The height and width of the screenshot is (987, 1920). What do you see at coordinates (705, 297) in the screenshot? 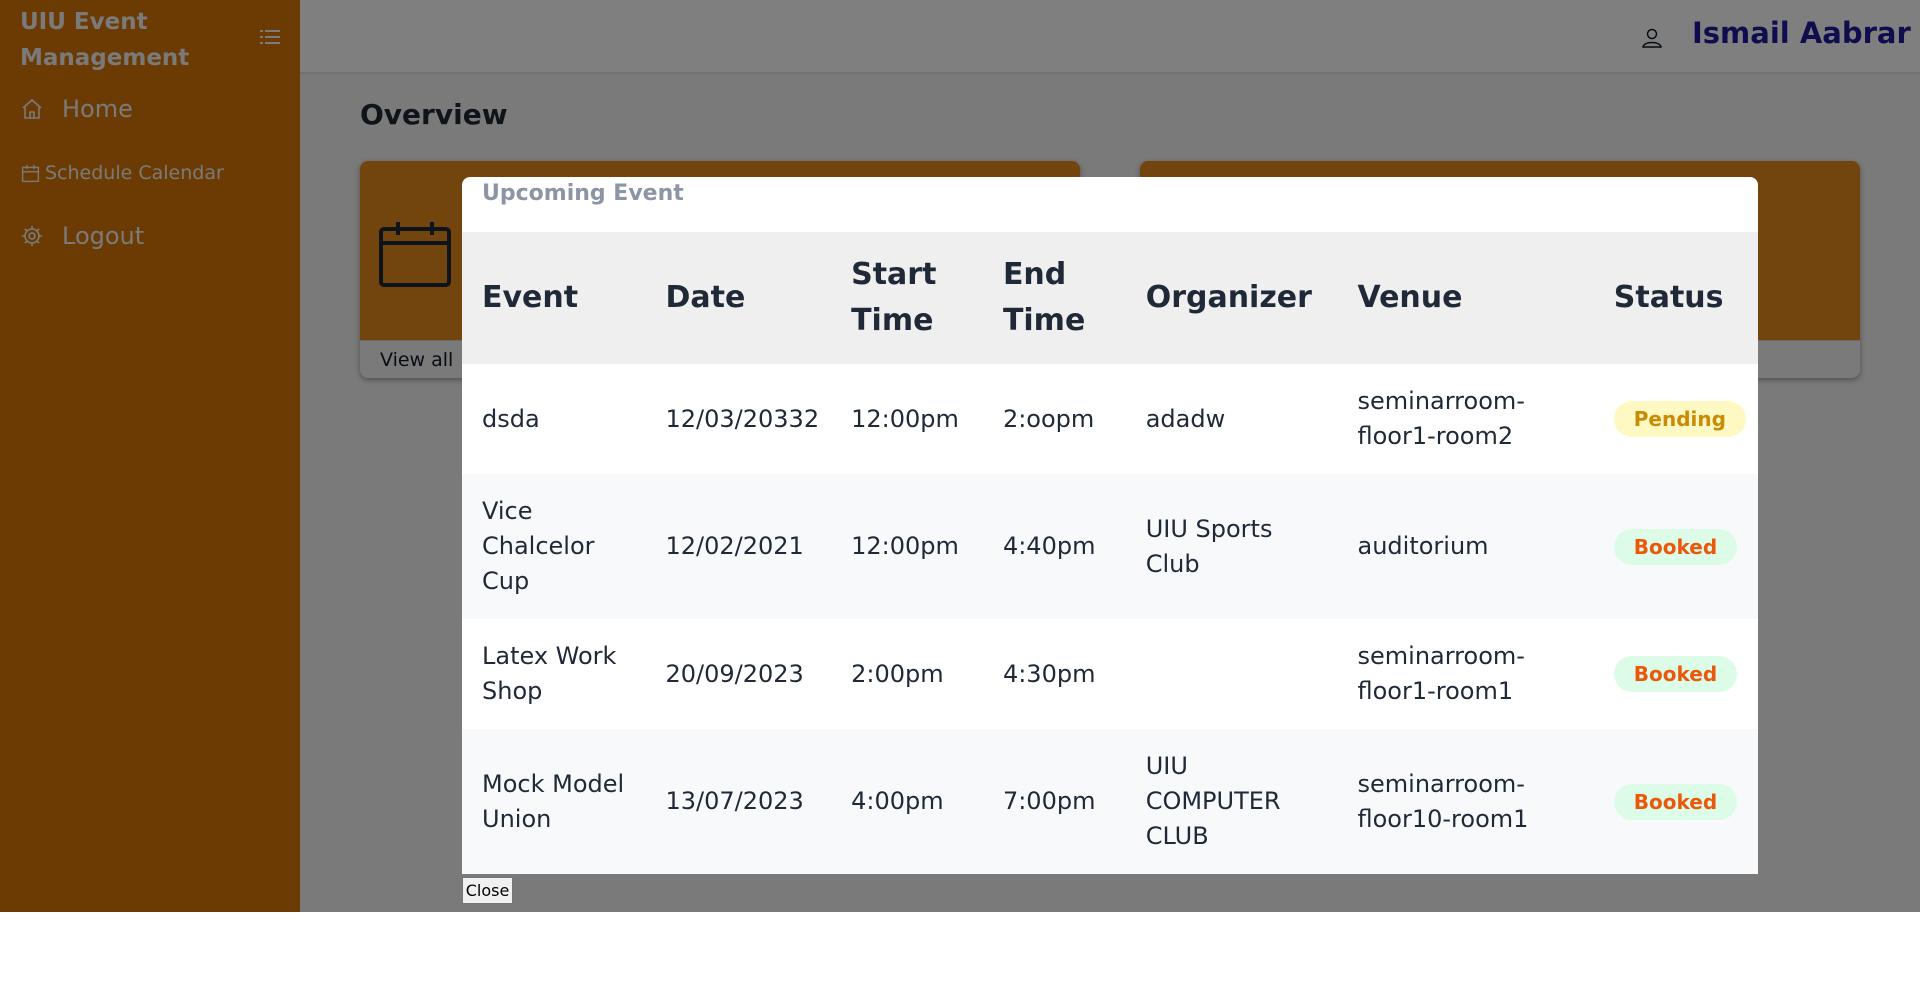
I see `column-header-date: Date` at bounding box center [705, 297].